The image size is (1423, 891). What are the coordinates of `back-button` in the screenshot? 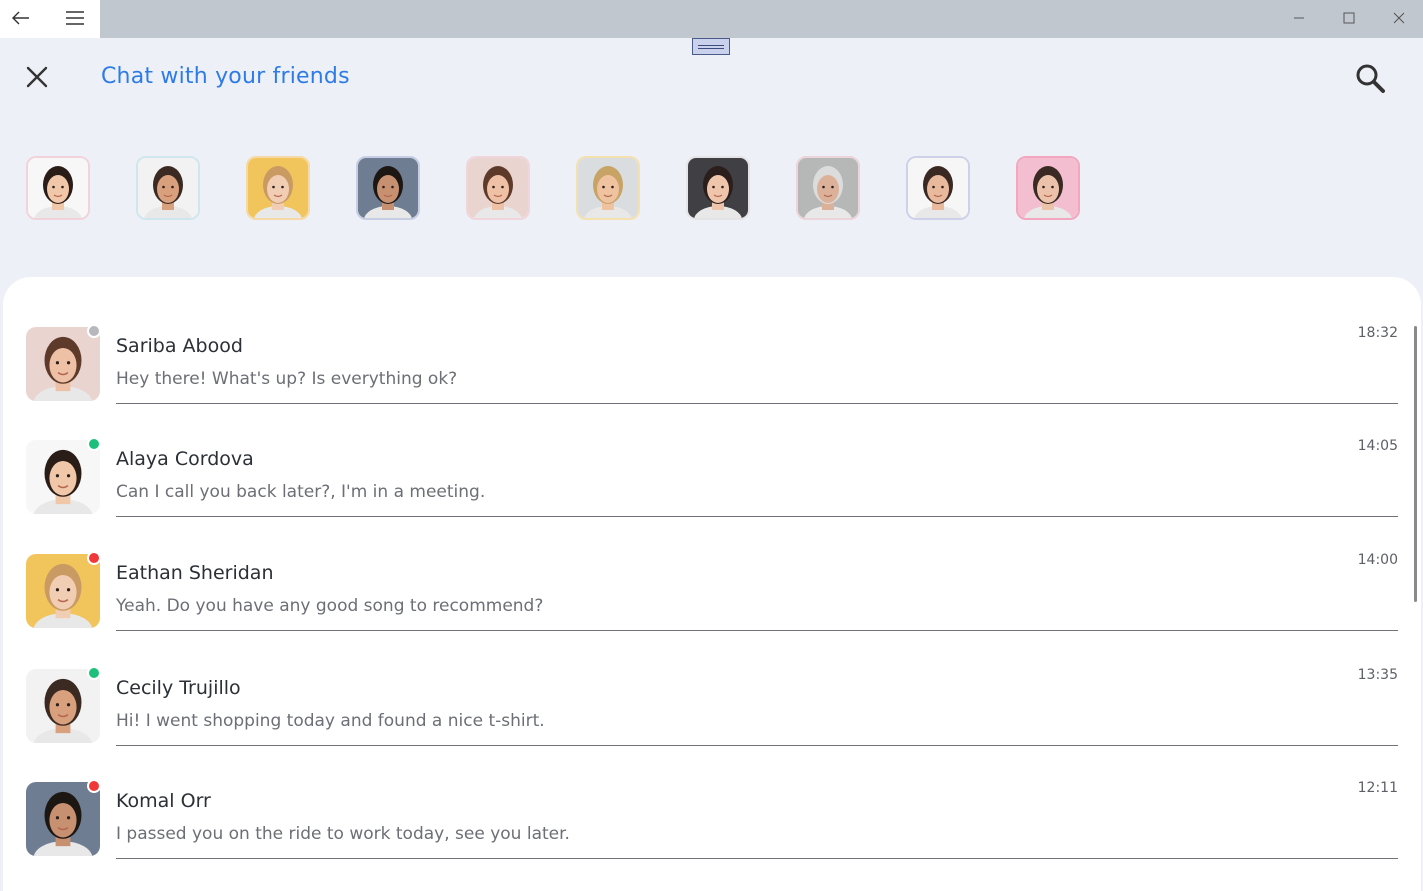 It's located at (21, 19).